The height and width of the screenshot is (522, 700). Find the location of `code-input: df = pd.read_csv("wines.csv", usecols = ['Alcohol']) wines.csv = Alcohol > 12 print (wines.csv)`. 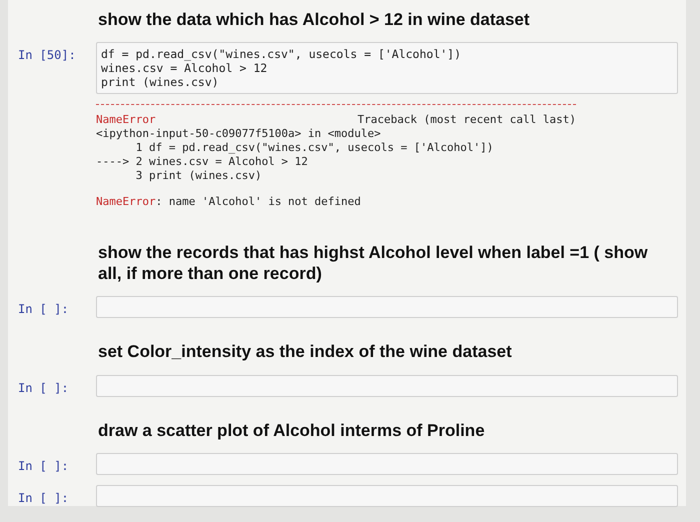

code-input: df = pd.read_csv("wines.csv", usecols = ['Alcohol']) wines.csv = Alcohol > 12 print (wines.csv) is located at coordinates (387, 68).